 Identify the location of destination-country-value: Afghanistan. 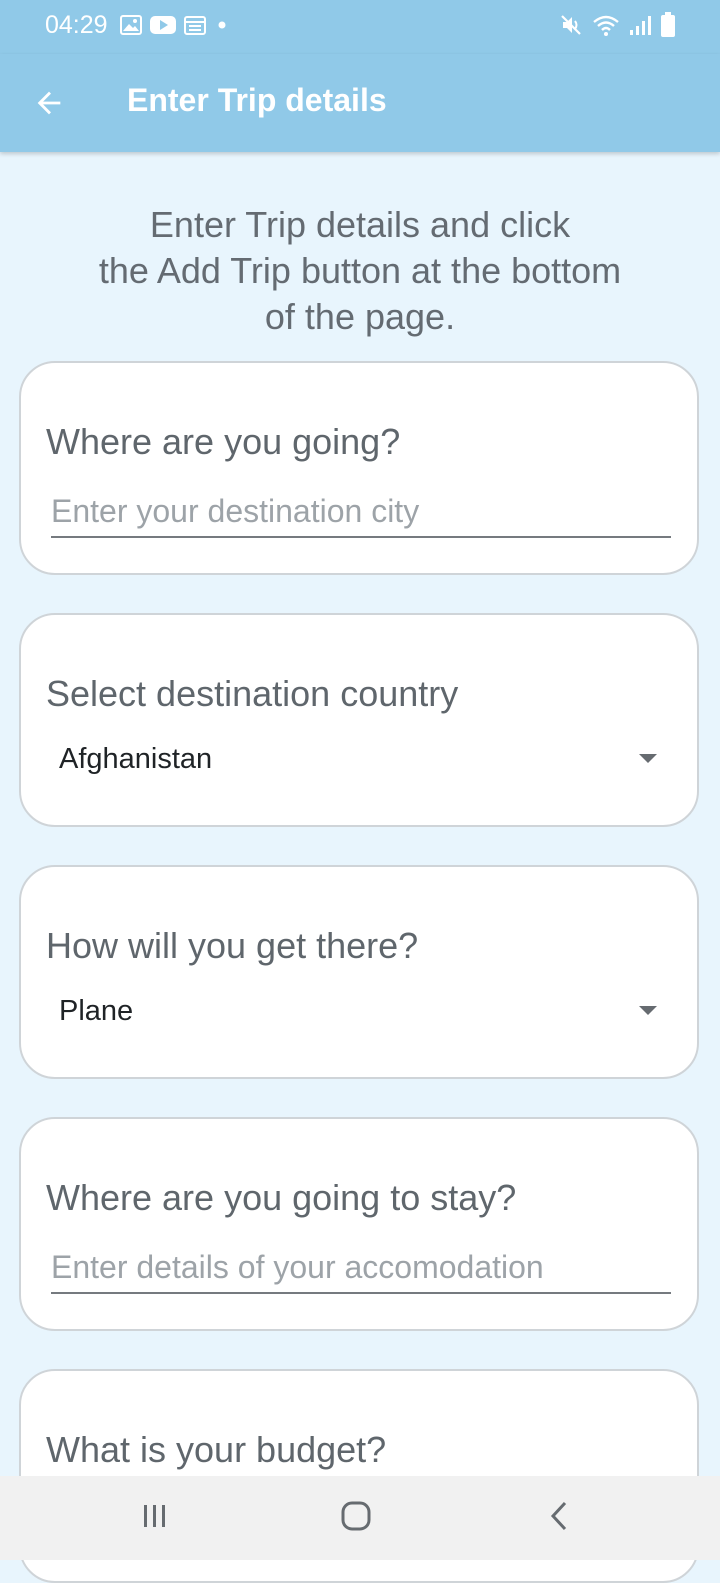
(136, 759).